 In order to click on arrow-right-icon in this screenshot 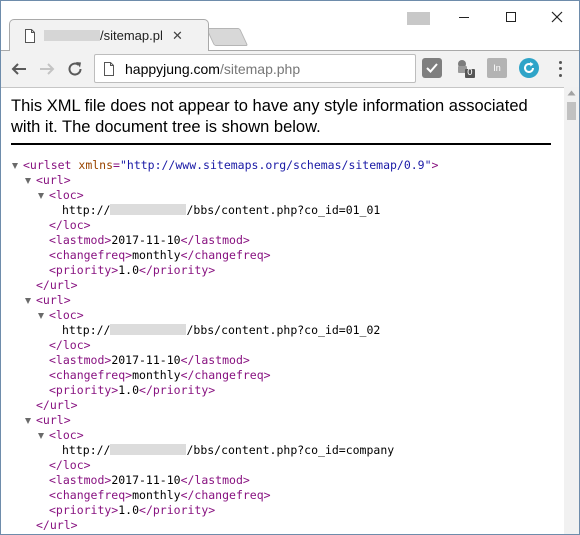, I will do `click(47, 69)`.